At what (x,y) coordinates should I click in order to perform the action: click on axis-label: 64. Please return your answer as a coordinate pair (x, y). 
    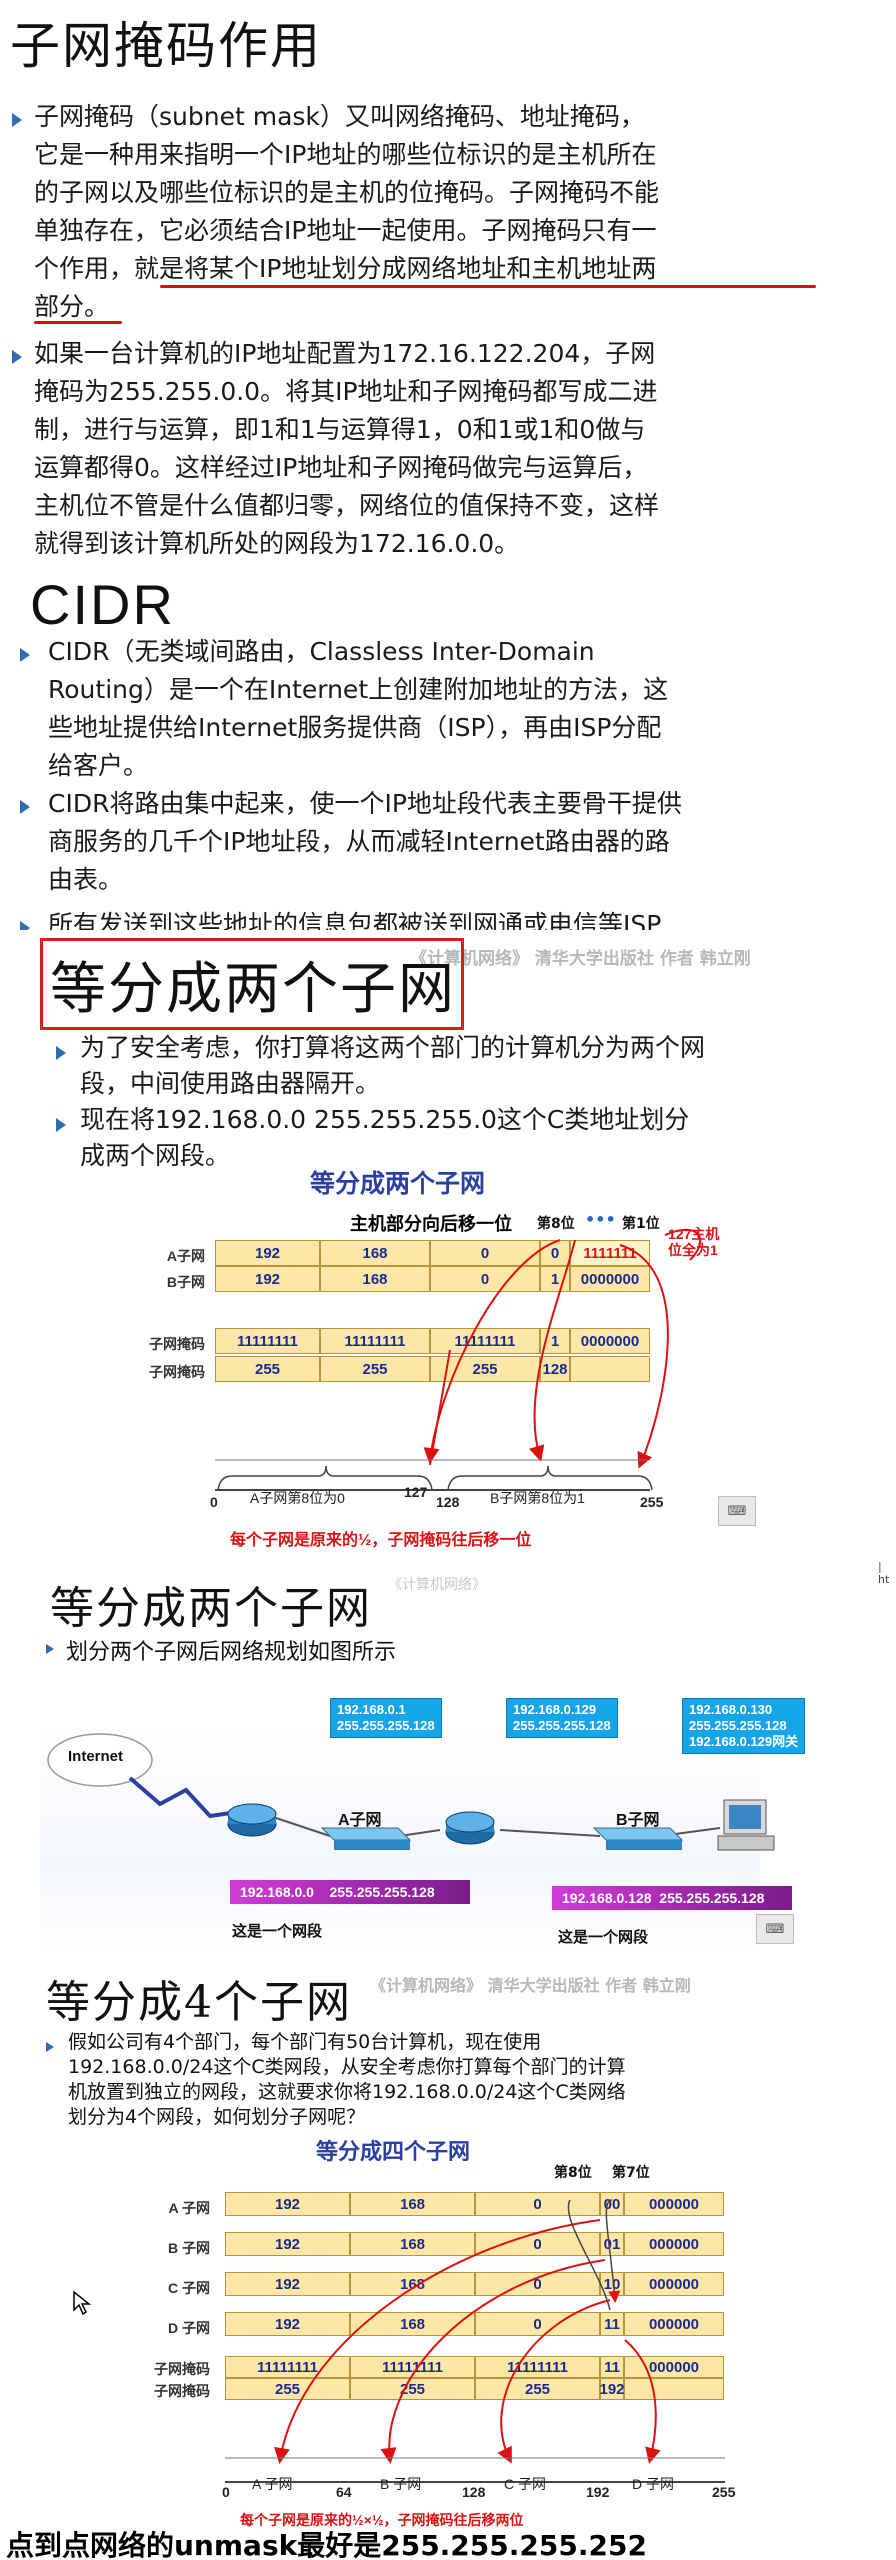
    Looking at the image, I should click on (344, 2492).